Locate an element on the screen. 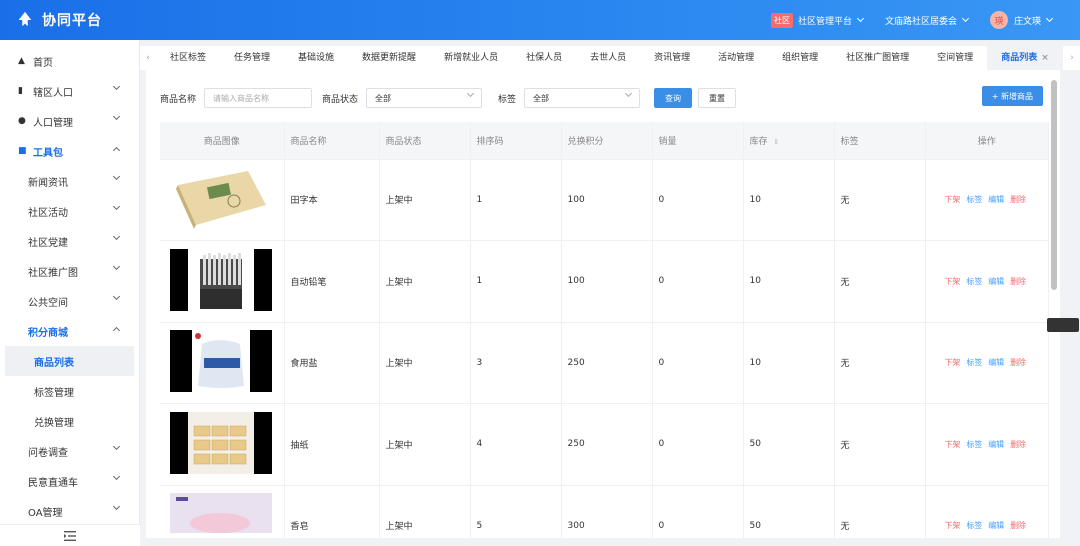  sidebar-item-tag-mgmt: 标签管理 is located at coordinates (69, 391).